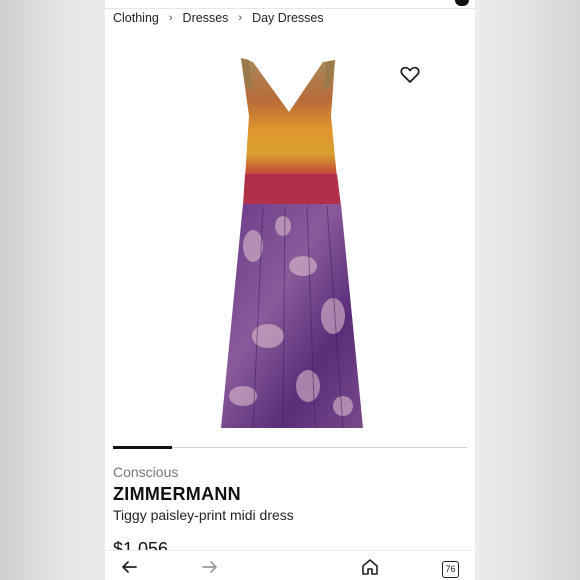 The width and height of the screenshot is (580, 580). What do you see at coordinates (146, 472) in the screenshot?
I see `conscious-label: Conscious` at bounding box center [146, 472].